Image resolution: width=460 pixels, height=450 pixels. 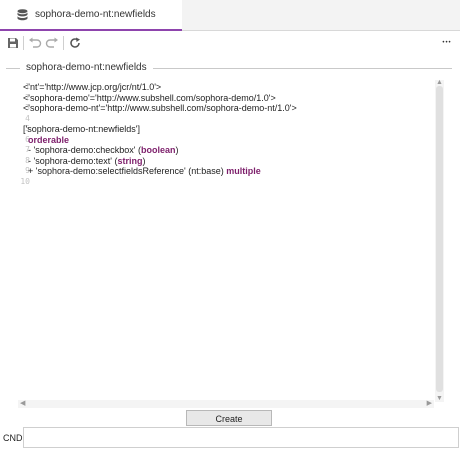 What do you see at coordinates (243, 171) in the screenshot?
I see `code-keyword: multiple` at bounding box center [243, 171].